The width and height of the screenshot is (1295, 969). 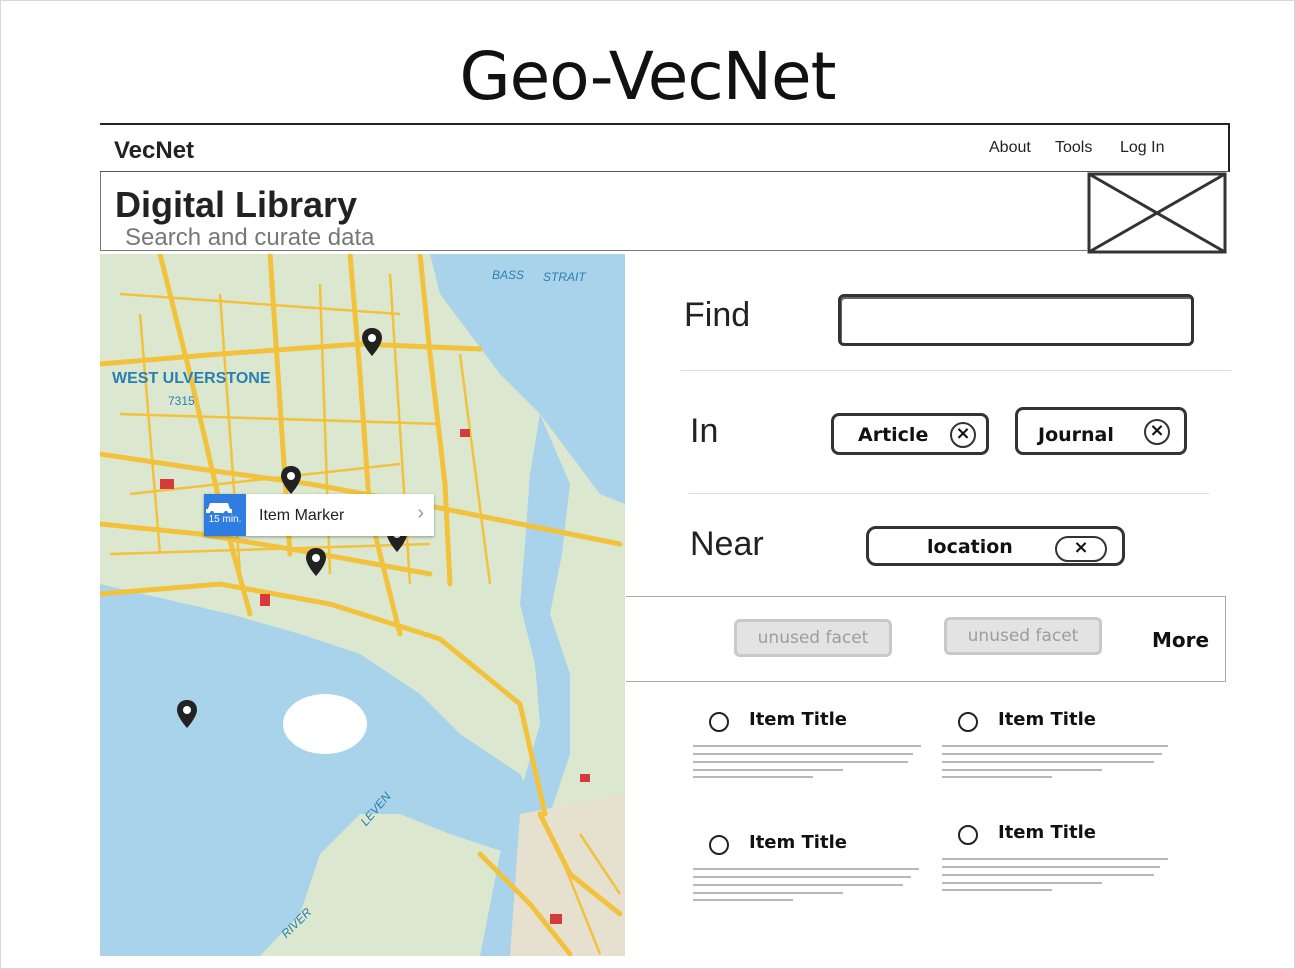 I want to click on travel-time-badge: 15 min., so click(x=225, y=515).